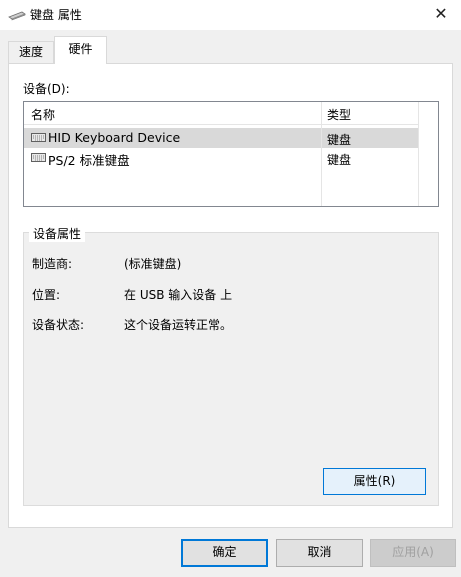 Image resolution: width=461 pixels, height=577 pixels. I want to click on window-title: 键盘 属性, so click(56, 15).